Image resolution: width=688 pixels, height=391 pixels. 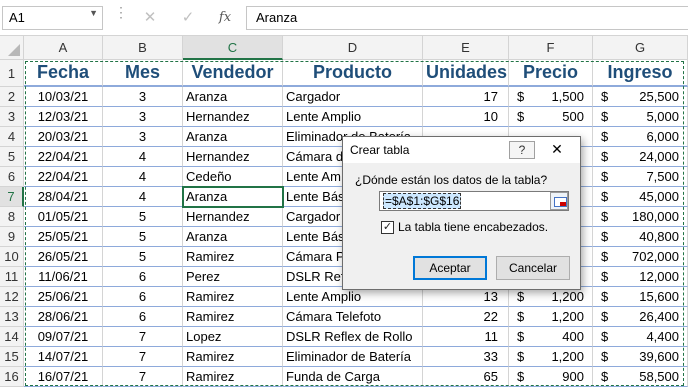 What do you see at coordinates (353, 48) in the screenshot?
I see `column-header-d: D` at bounding box center [353, 48].